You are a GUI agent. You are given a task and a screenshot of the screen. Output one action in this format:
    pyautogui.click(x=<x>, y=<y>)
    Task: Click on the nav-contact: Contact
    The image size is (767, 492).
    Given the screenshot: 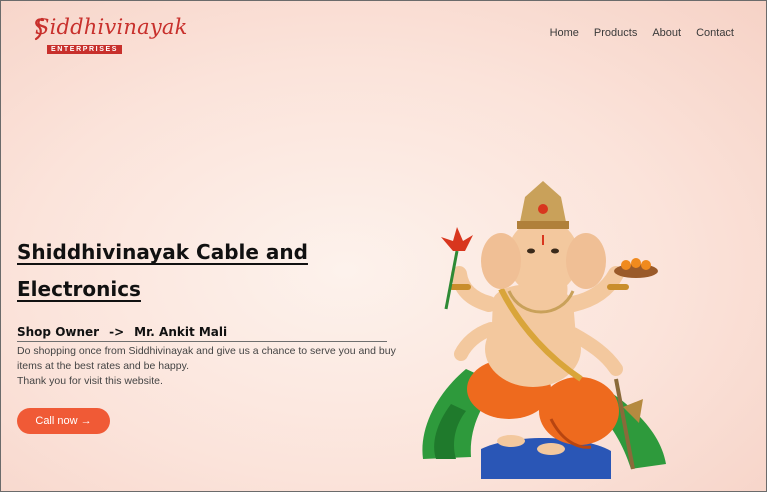 What is the action you would take?
    pyautogui.click(x=715, y=33)
    